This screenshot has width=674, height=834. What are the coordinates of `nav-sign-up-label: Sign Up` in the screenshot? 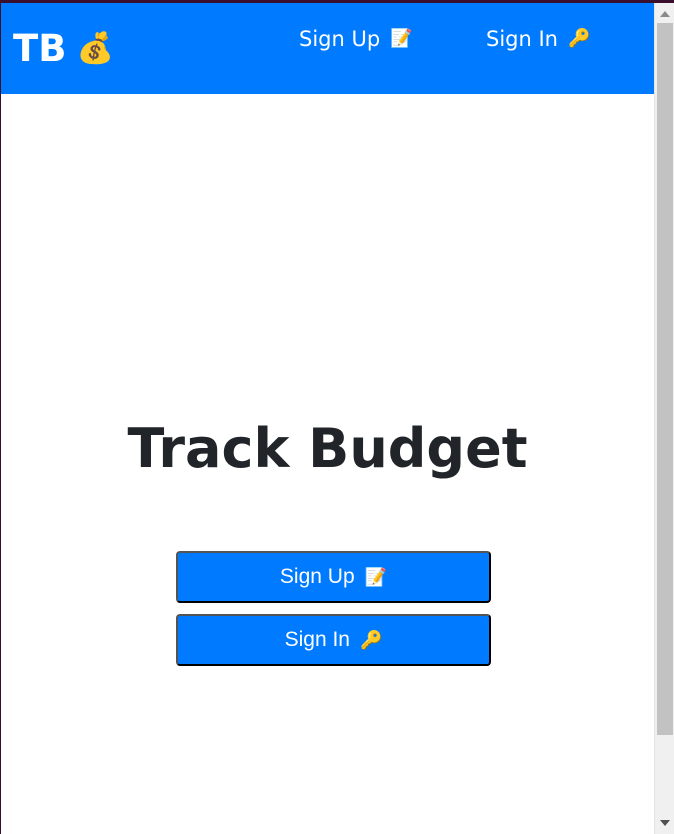 It's located at (340, 39).